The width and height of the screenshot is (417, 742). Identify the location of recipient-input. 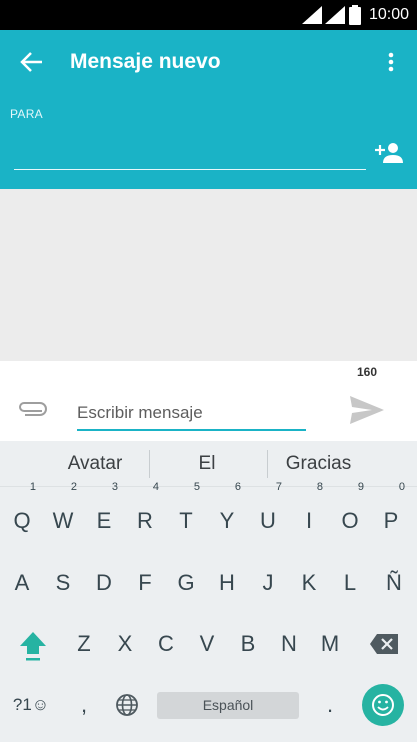
(190, 155).